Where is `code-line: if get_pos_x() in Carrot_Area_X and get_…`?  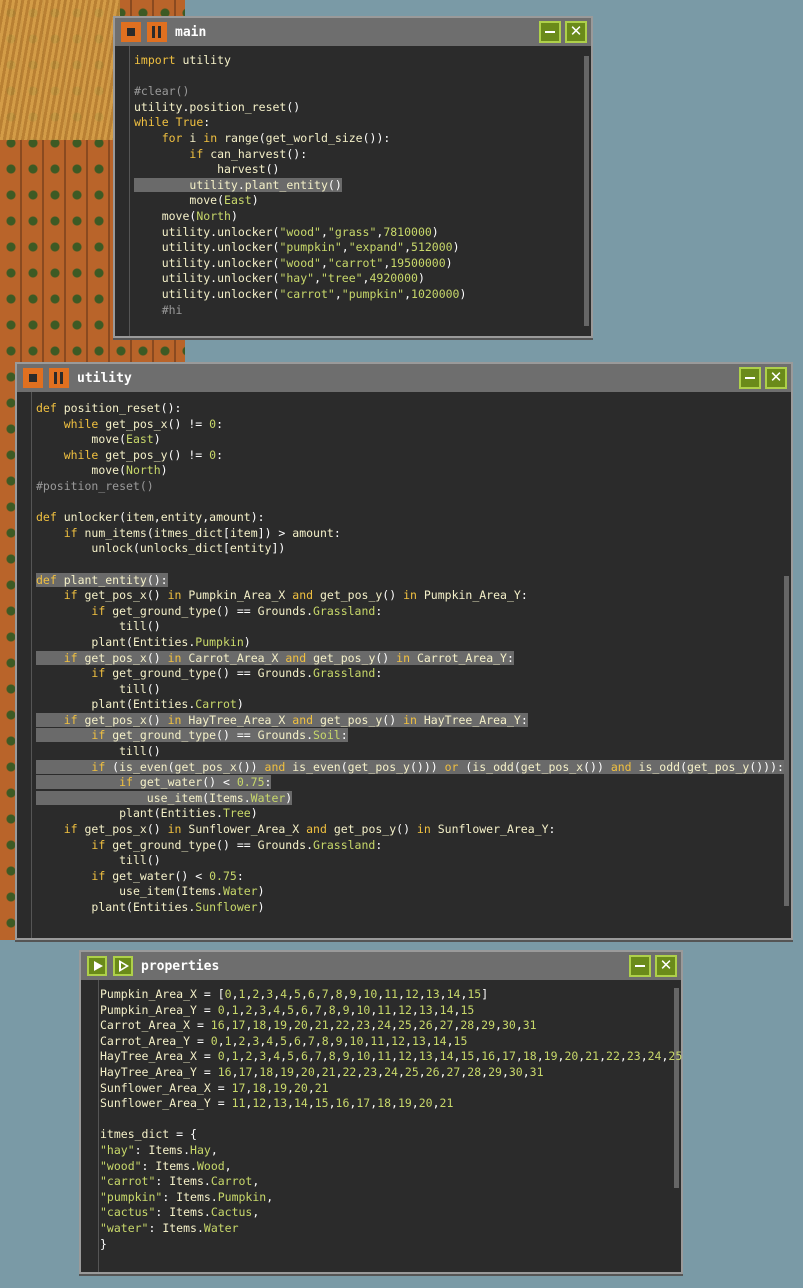
code-line: if get_pos_x() in Carrot_Area_X and get_… is located at coordinates (410, 658).